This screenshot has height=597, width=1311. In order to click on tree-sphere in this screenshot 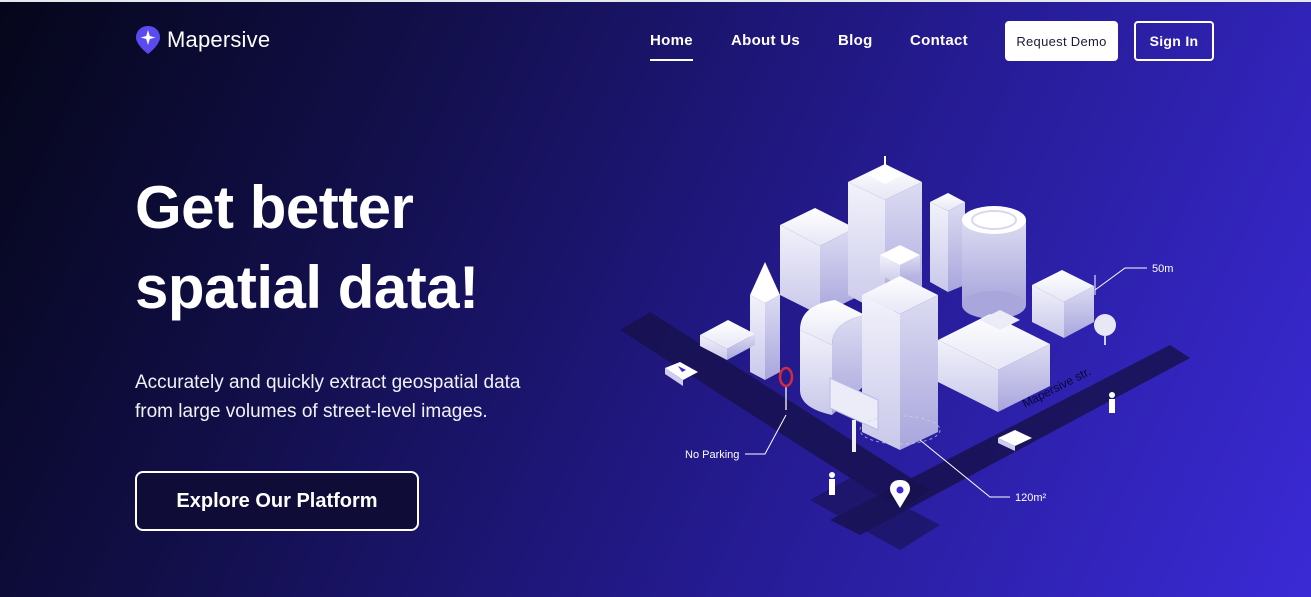, I will do `click(1105, 329)`.